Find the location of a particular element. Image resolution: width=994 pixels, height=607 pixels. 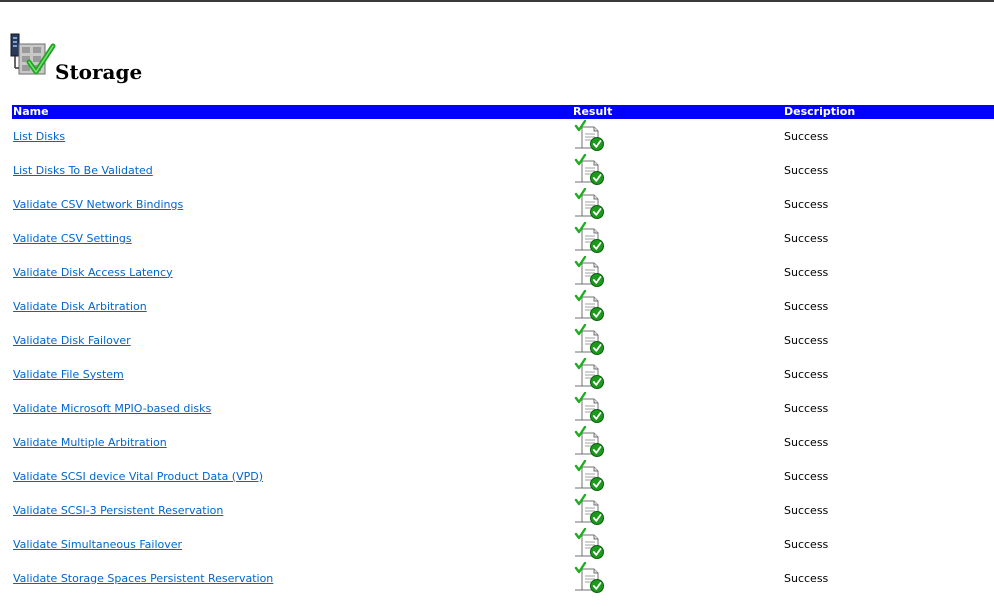

table-row: Validate CSV Network Bindings Success is located at coordinates (503, 204).